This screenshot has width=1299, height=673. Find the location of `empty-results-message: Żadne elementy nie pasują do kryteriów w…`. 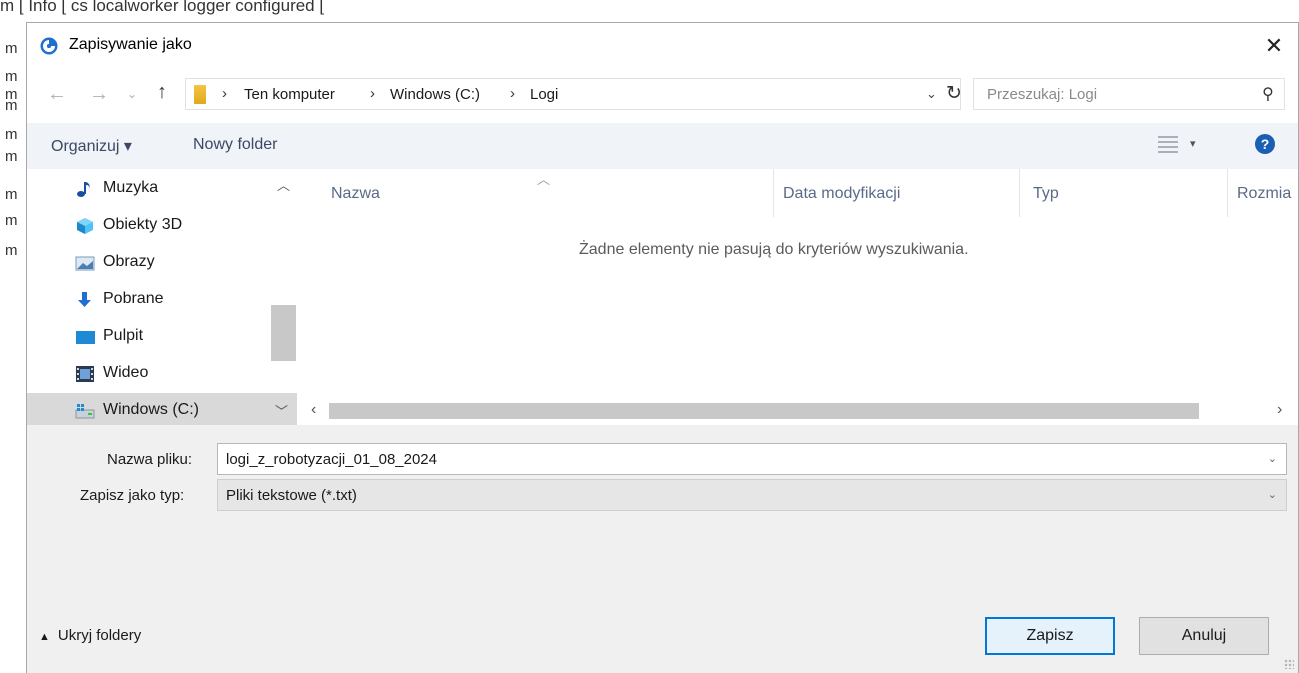

empty-results-message: Żadne elementy nie pasują do kryteriów w… is located at coordinates (774, 249).